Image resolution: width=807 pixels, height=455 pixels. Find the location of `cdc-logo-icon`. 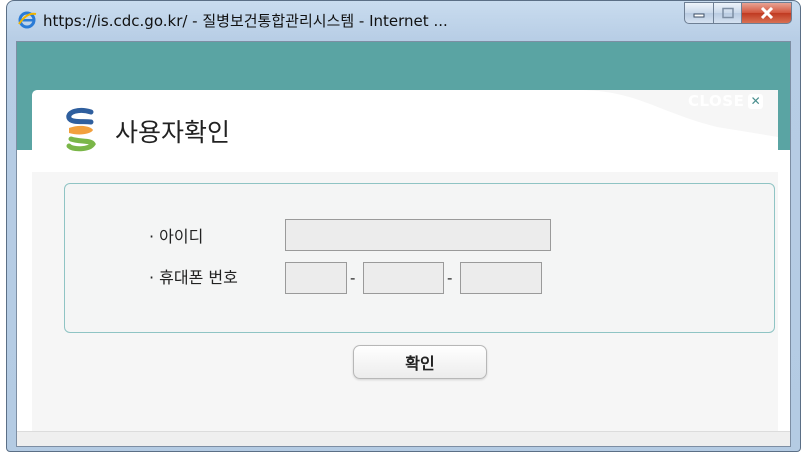

cdc-logo-icon is located at coordinates (81, 129).